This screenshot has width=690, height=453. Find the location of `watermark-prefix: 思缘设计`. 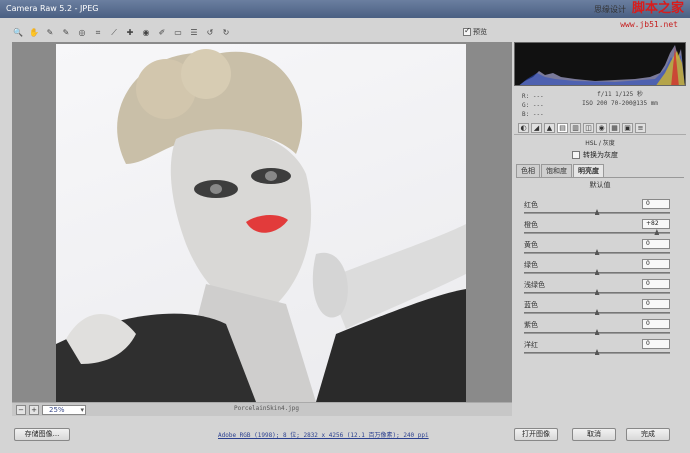

watermark-prefix: 思缘设计 is located at coordinates (609, 9).